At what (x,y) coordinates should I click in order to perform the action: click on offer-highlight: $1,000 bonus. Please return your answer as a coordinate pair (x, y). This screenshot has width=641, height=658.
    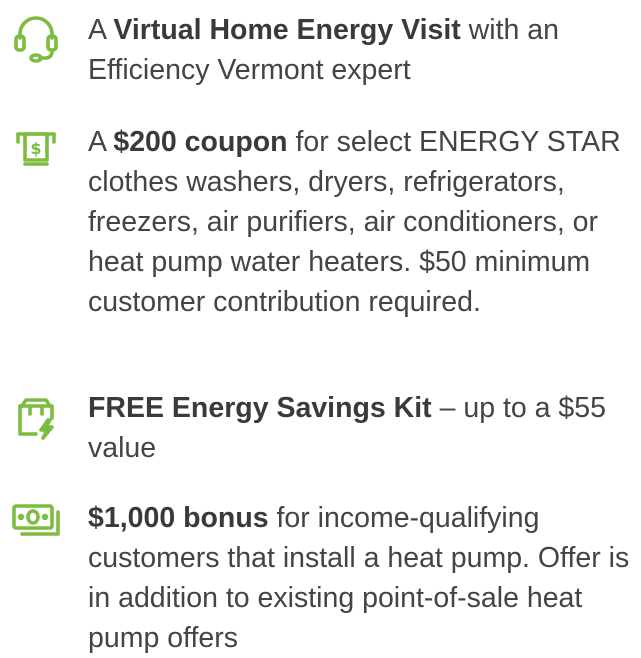
    Looking at the image, I should click on (178, 518).